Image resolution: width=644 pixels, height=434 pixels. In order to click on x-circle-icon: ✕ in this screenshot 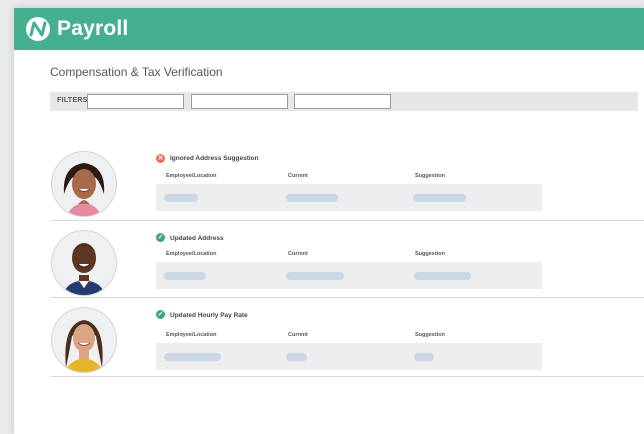, I will do `click(160, 158)`.